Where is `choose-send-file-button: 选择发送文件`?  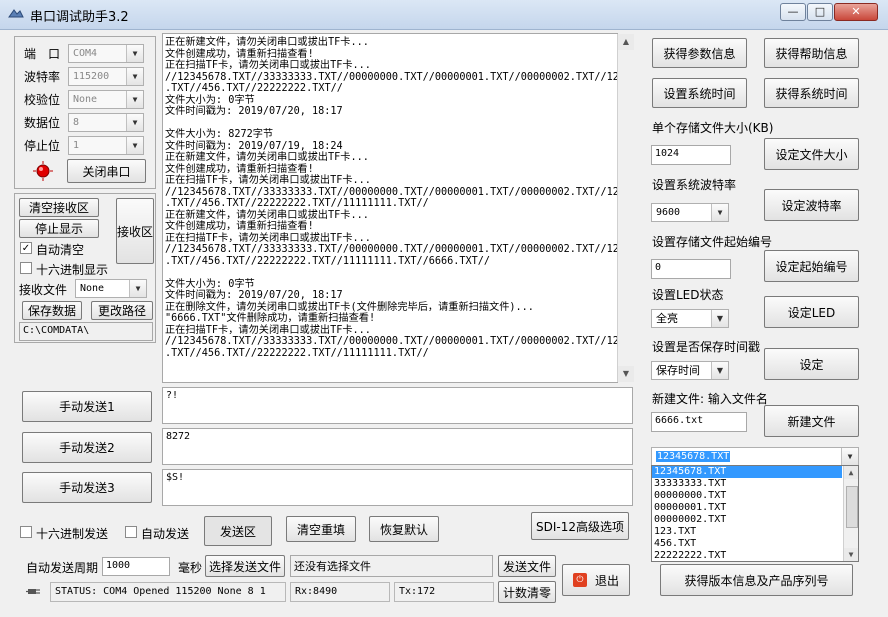 choose-send-file-button: 选择发送文件 is located at coordinates (245, 566).